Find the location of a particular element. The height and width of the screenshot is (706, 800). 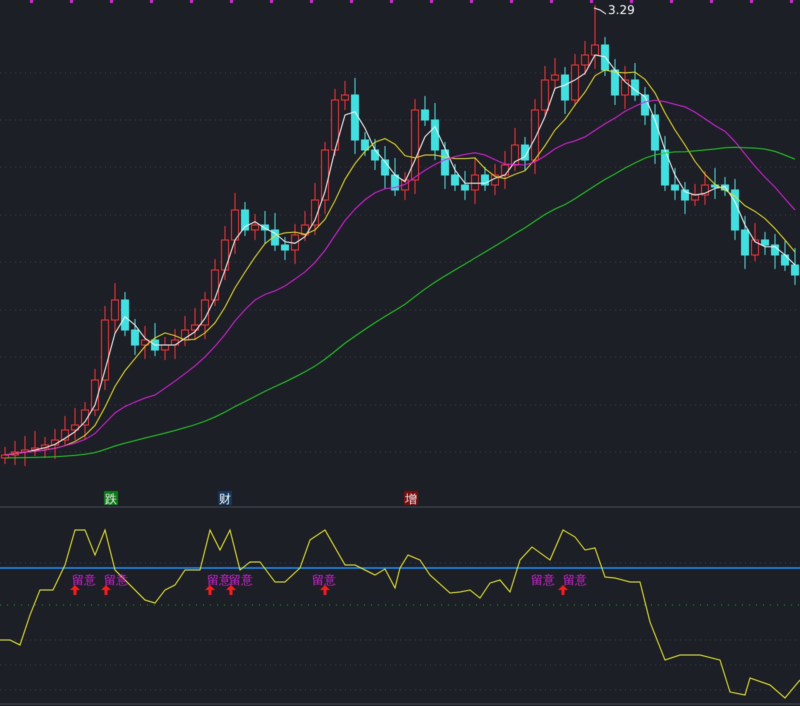

signal-label: 财 is located at coordinates (225, 499).